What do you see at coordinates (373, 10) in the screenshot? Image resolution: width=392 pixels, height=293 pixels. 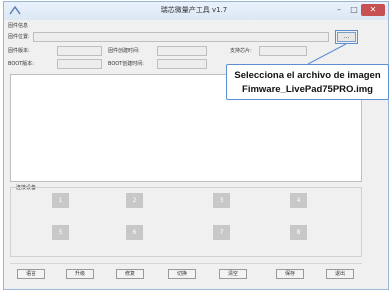 I see `close-button: ✕` at bounding box center [373, 10].